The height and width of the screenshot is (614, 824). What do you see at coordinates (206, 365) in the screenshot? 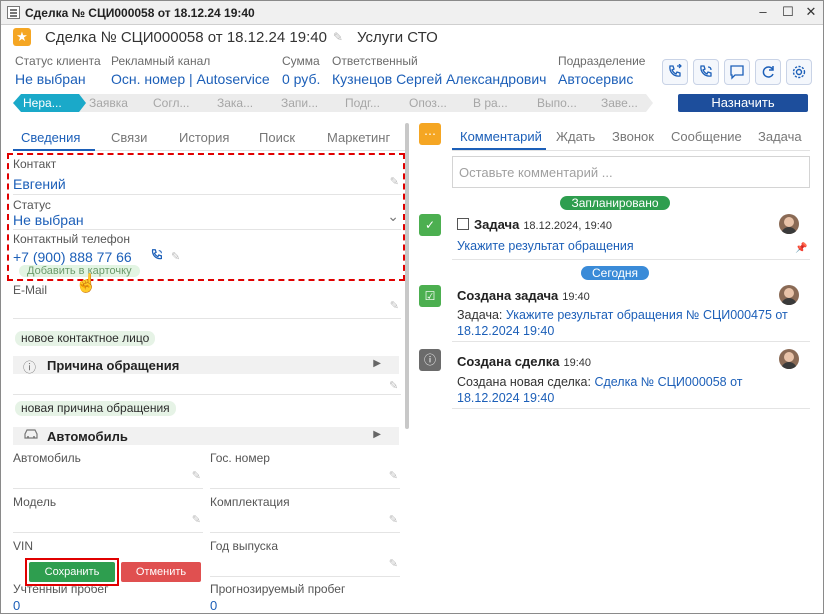
I see `reason-section-header: ⓘ Причина обращения ▶` at bounding box center [206, 365].